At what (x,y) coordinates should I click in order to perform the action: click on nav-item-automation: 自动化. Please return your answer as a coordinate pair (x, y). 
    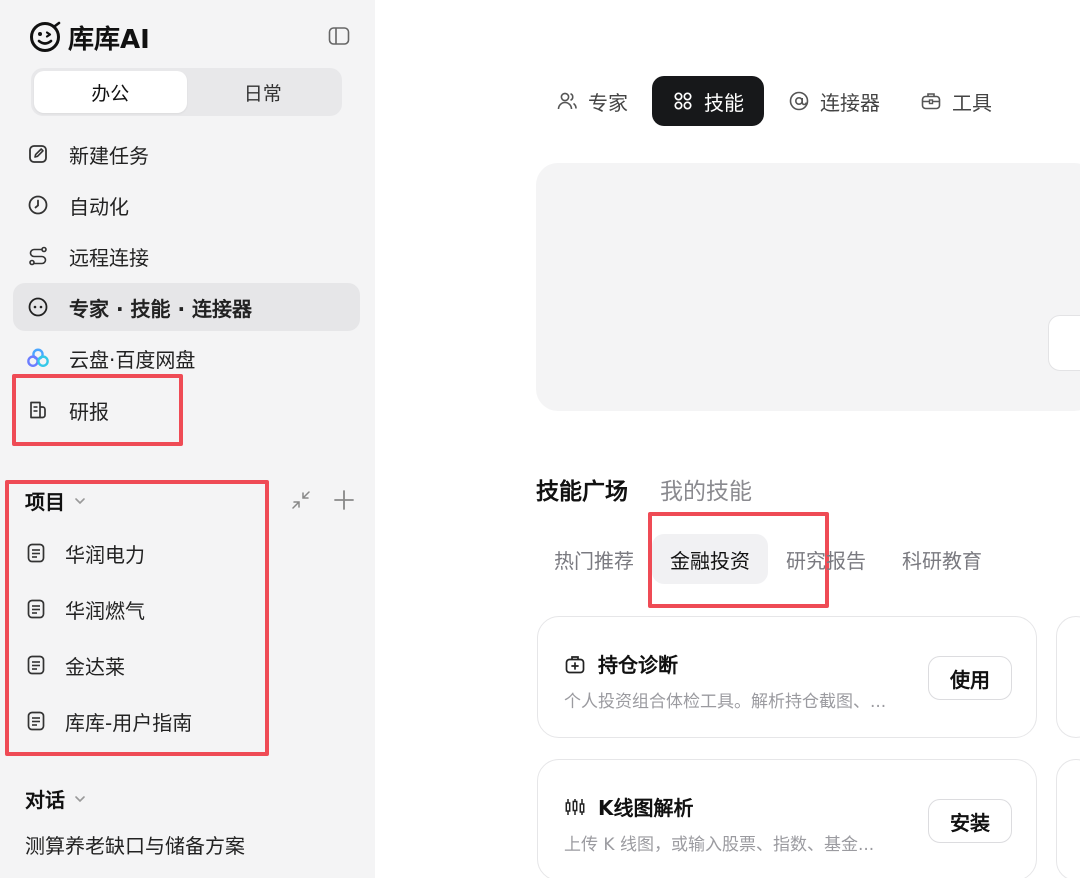
    Looking at the image, I should click on (186, 205).